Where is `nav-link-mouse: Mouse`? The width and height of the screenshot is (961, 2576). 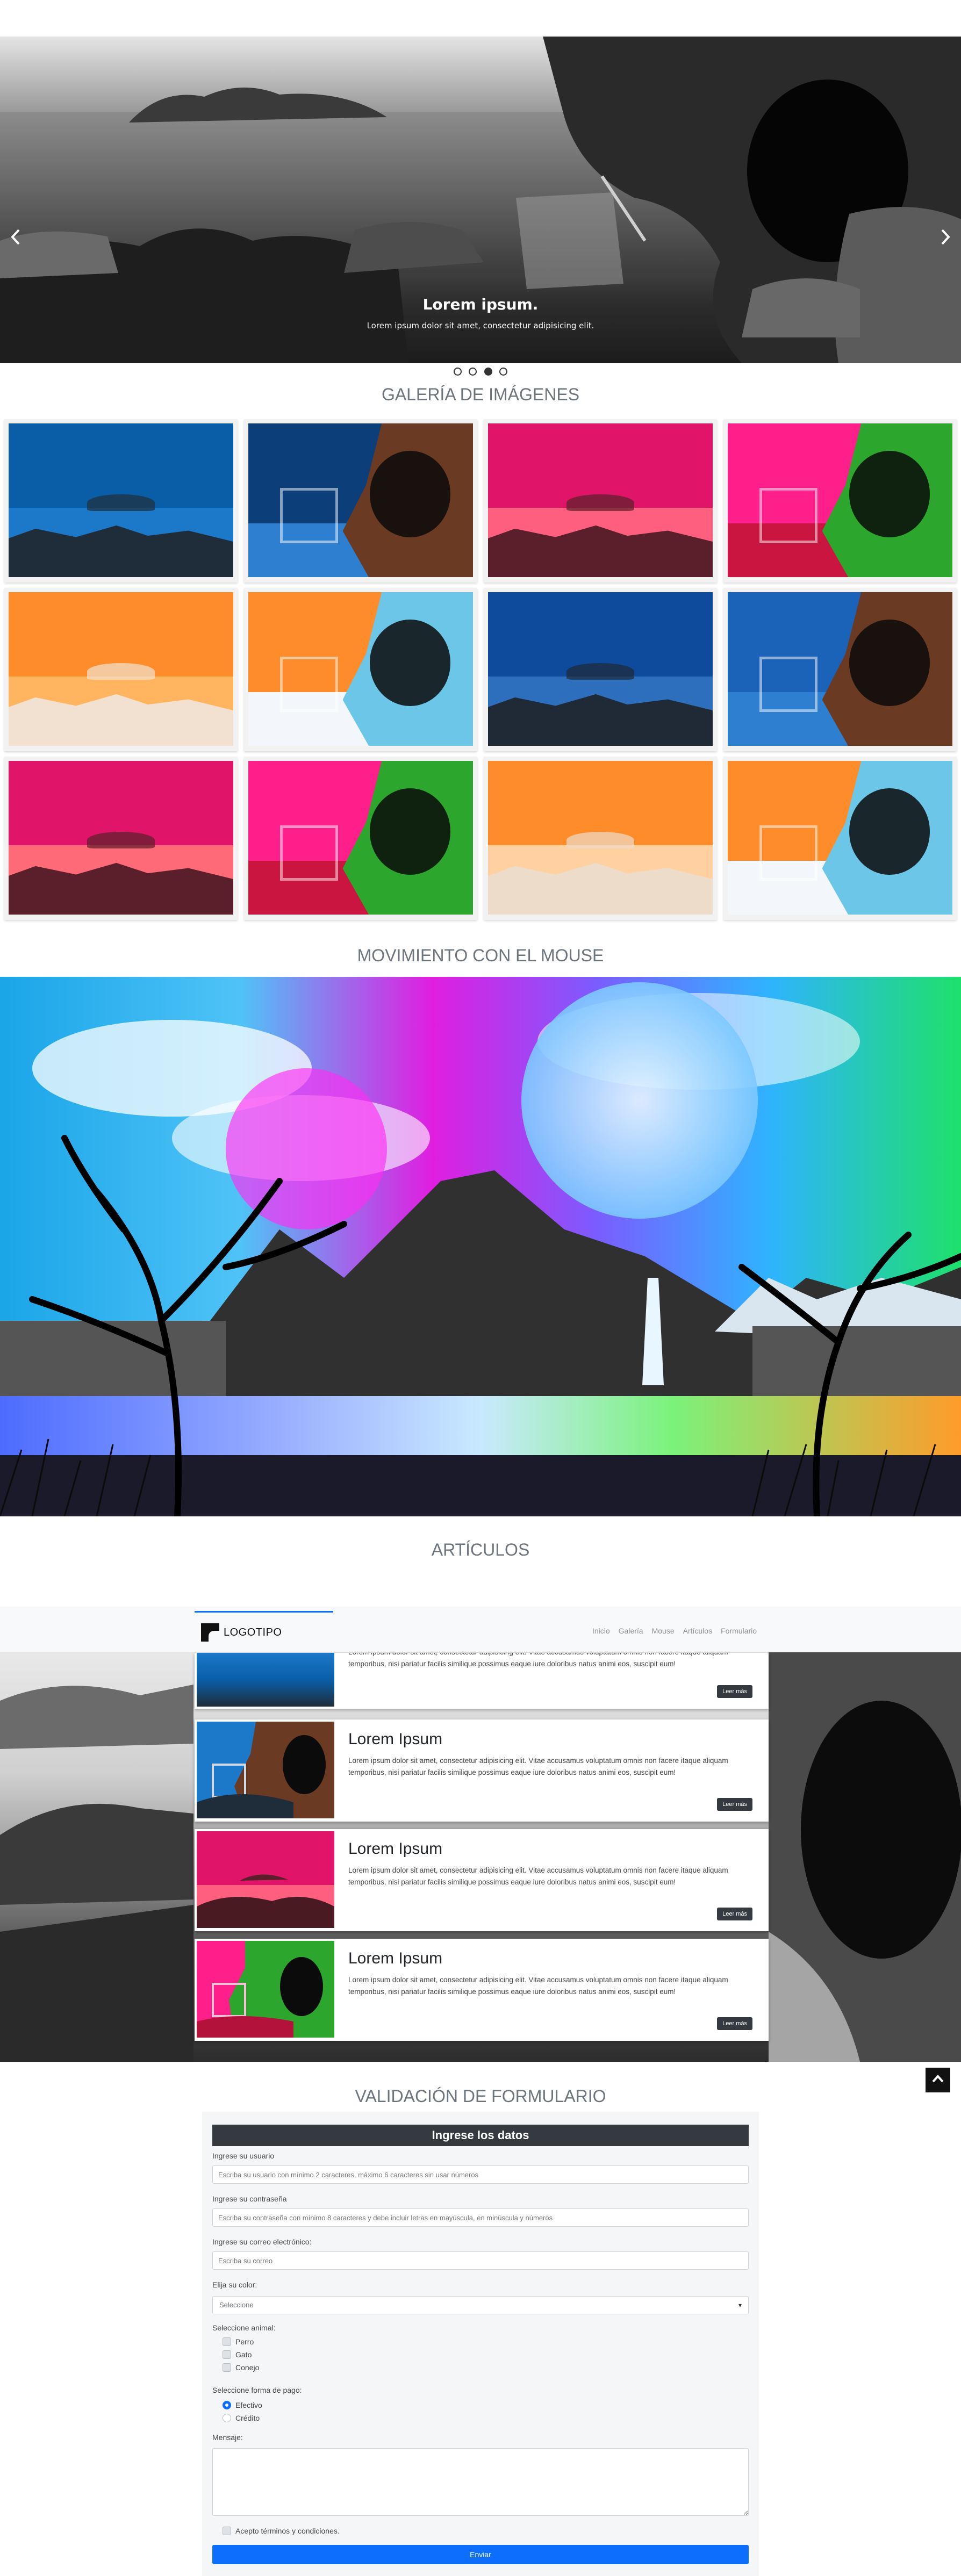 nav-link-mouse: Mouse is located at coordinates (663, 1631).